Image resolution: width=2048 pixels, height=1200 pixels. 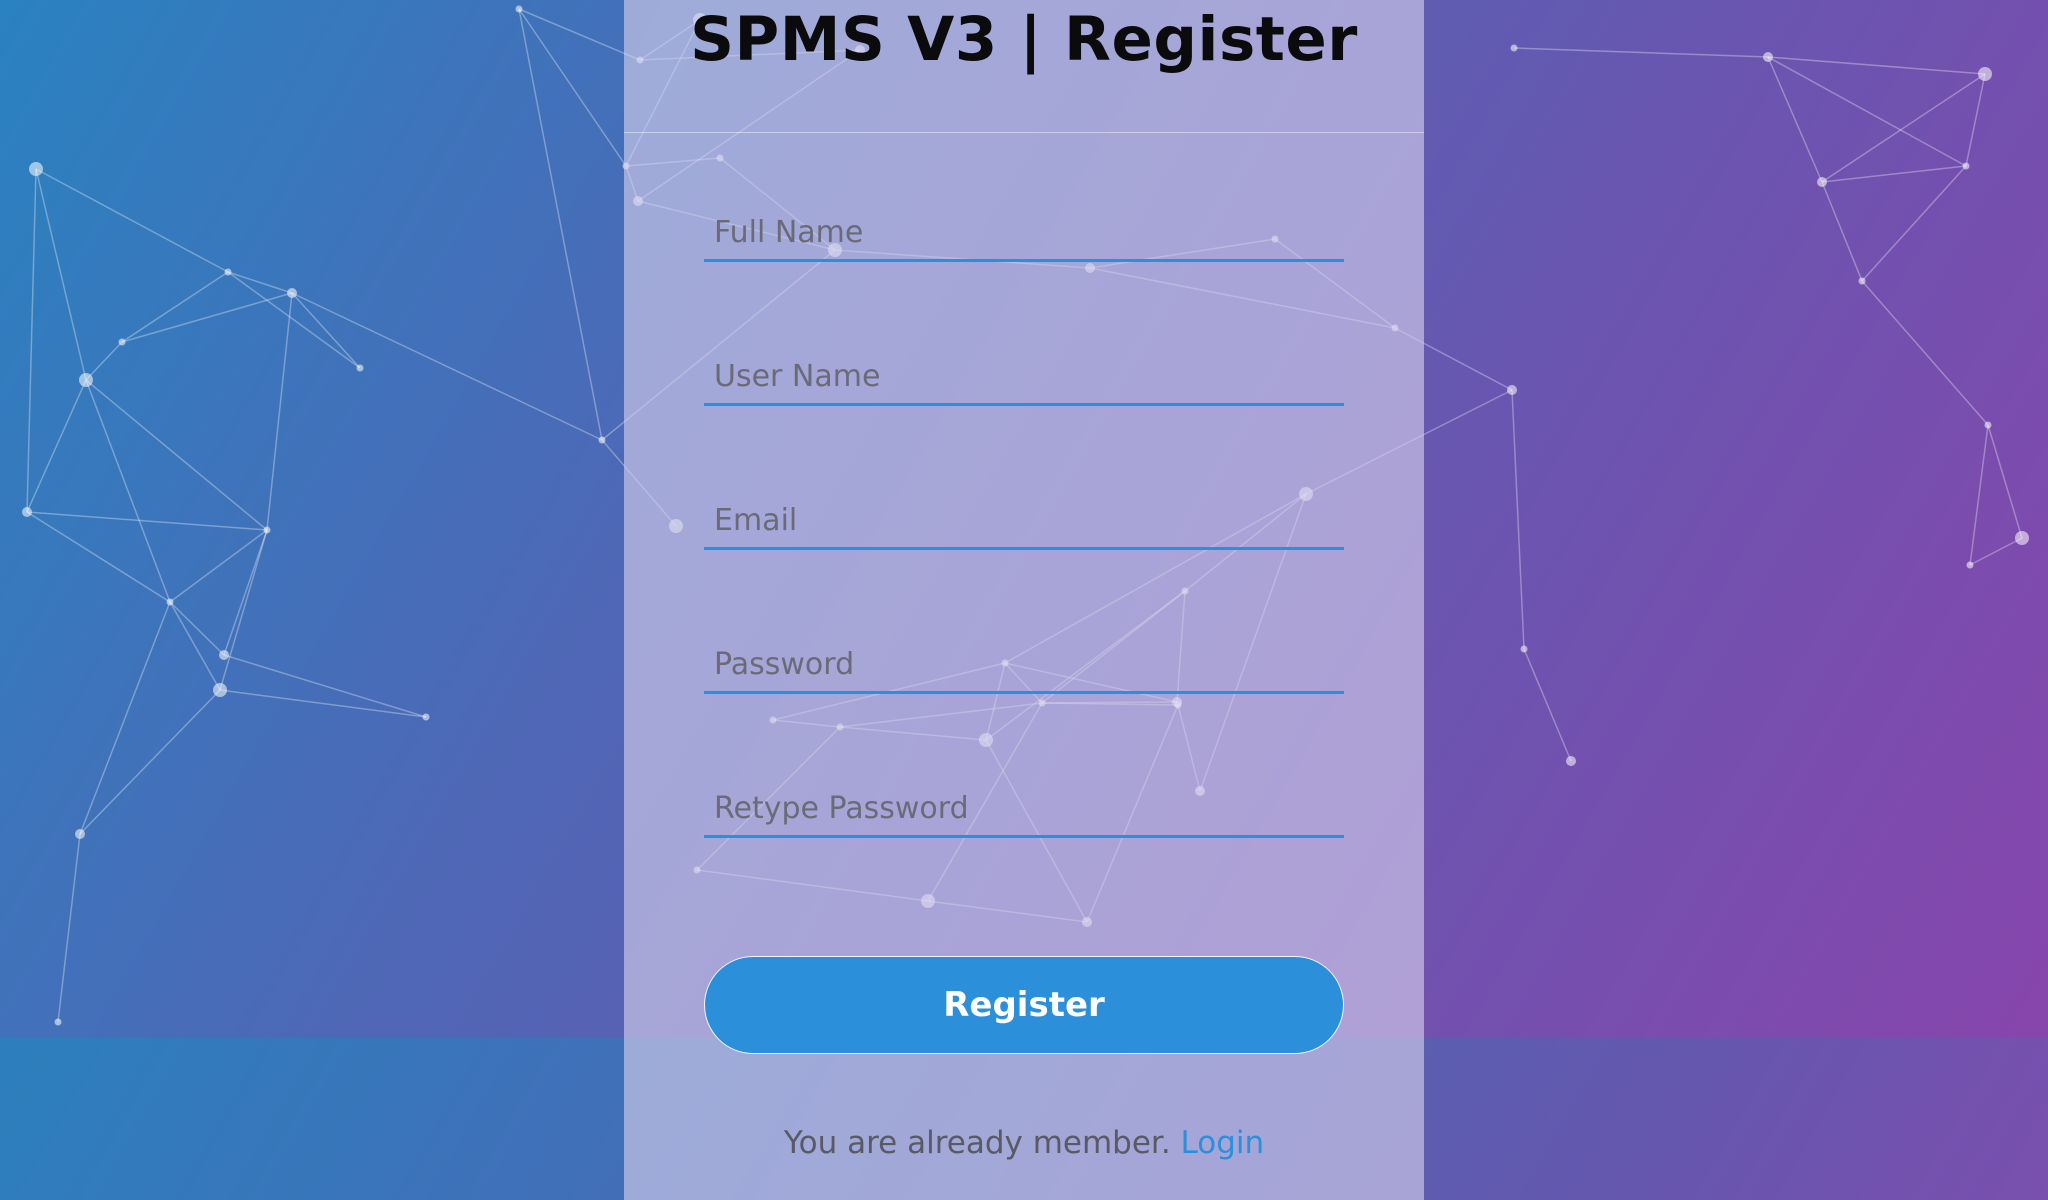 What do you see at coordinates (1024, 132) in the screenshot?
I see `title-divider` at bounding box center [1024, 132].